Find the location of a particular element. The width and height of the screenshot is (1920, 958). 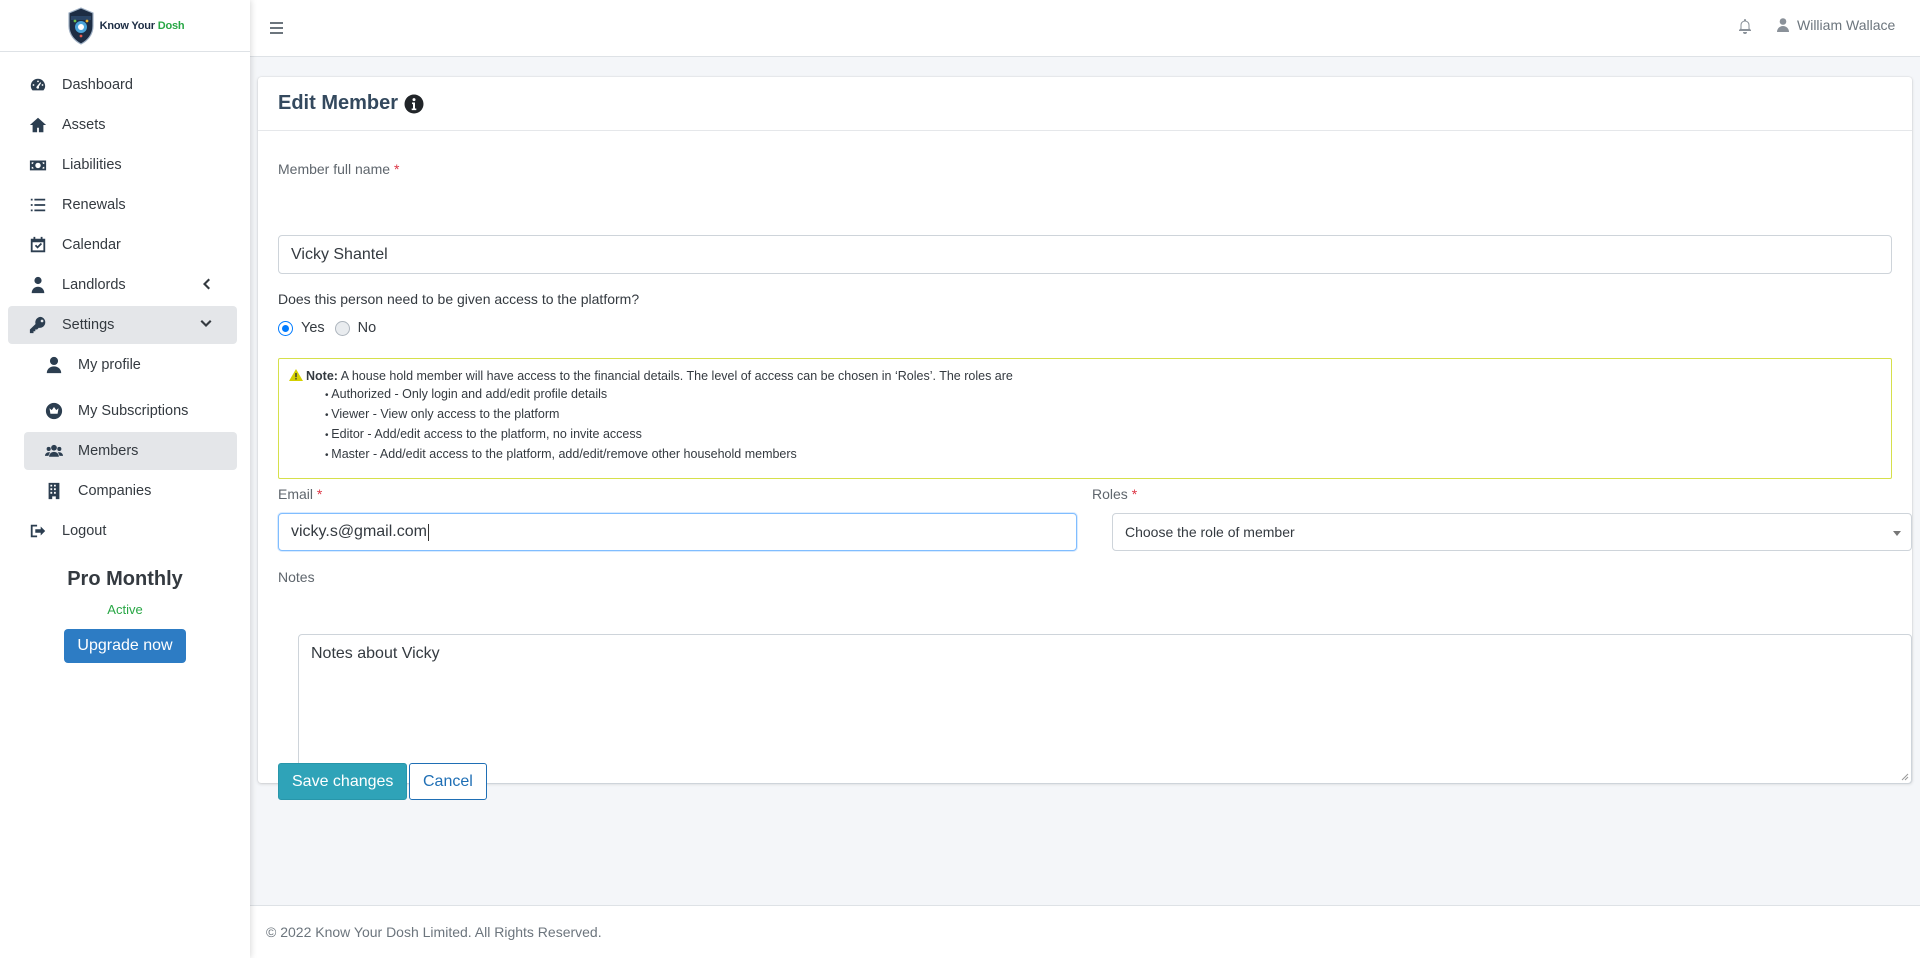

brand-name: Know Your is located at coordinates (127, 25).